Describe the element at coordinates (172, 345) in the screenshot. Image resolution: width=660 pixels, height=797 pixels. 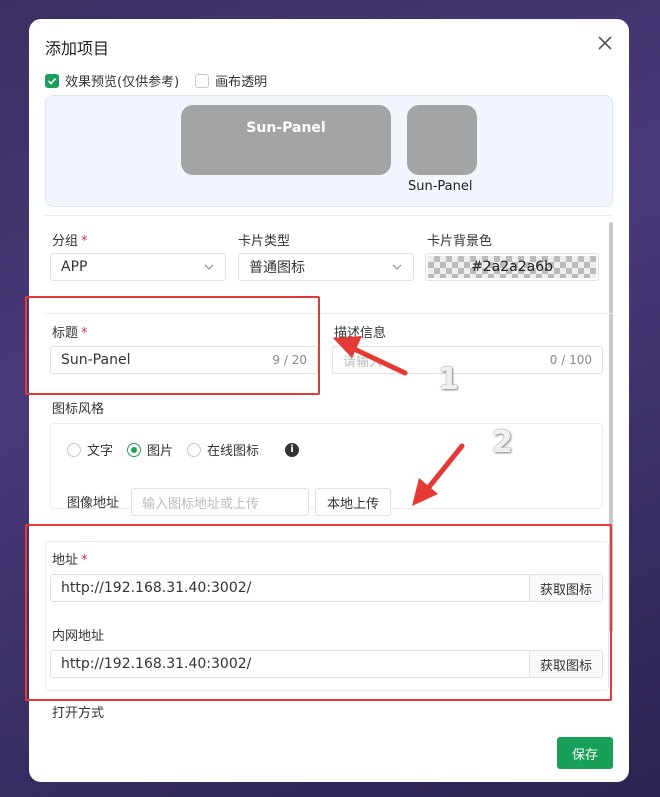
I see `annotation-box-title` at that location.